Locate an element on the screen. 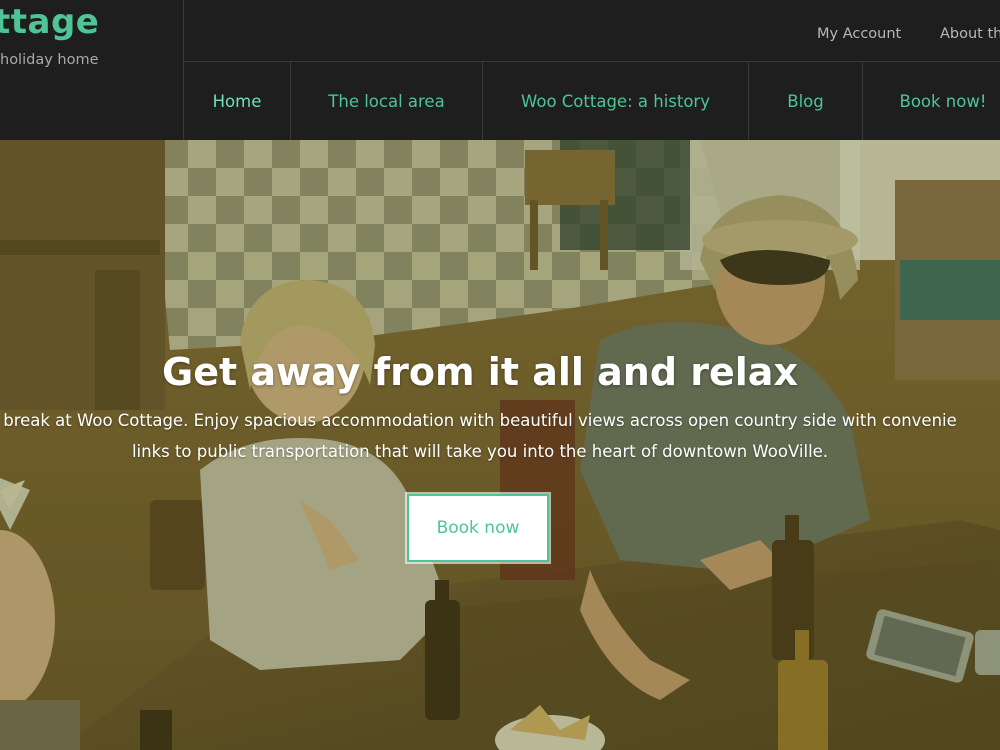  nav-item-local-area: The local area is located at coordinates (387, 101).